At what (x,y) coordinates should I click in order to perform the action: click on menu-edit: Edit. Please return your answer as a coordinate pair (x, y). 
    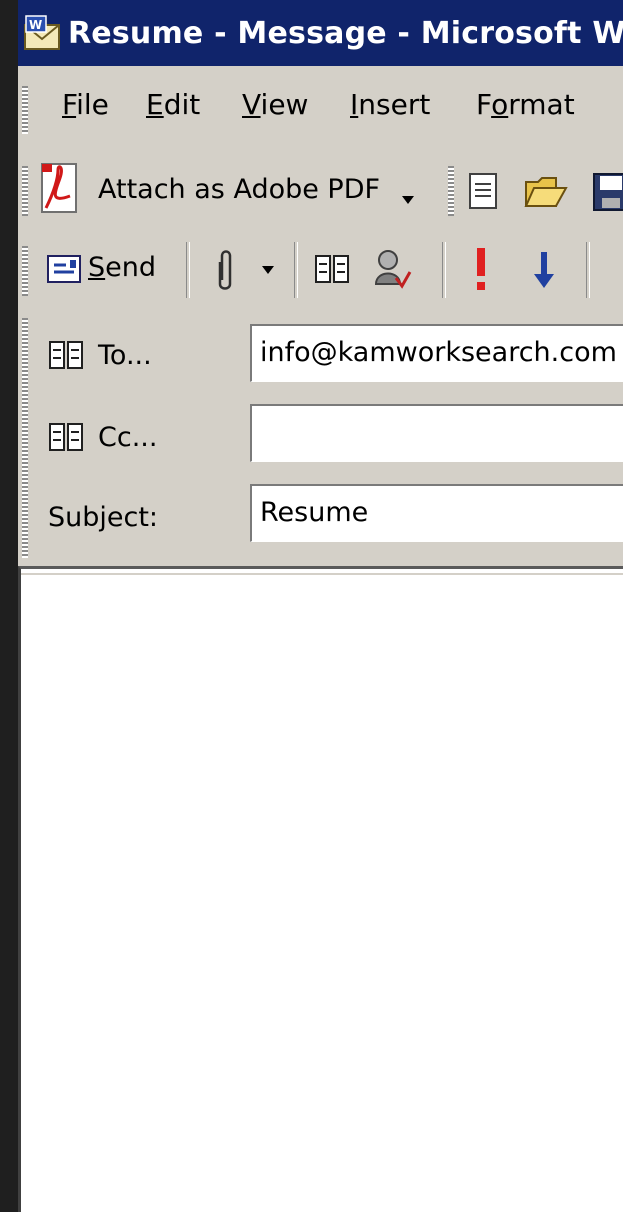
    Looking at the image, I should click on (173, 104).